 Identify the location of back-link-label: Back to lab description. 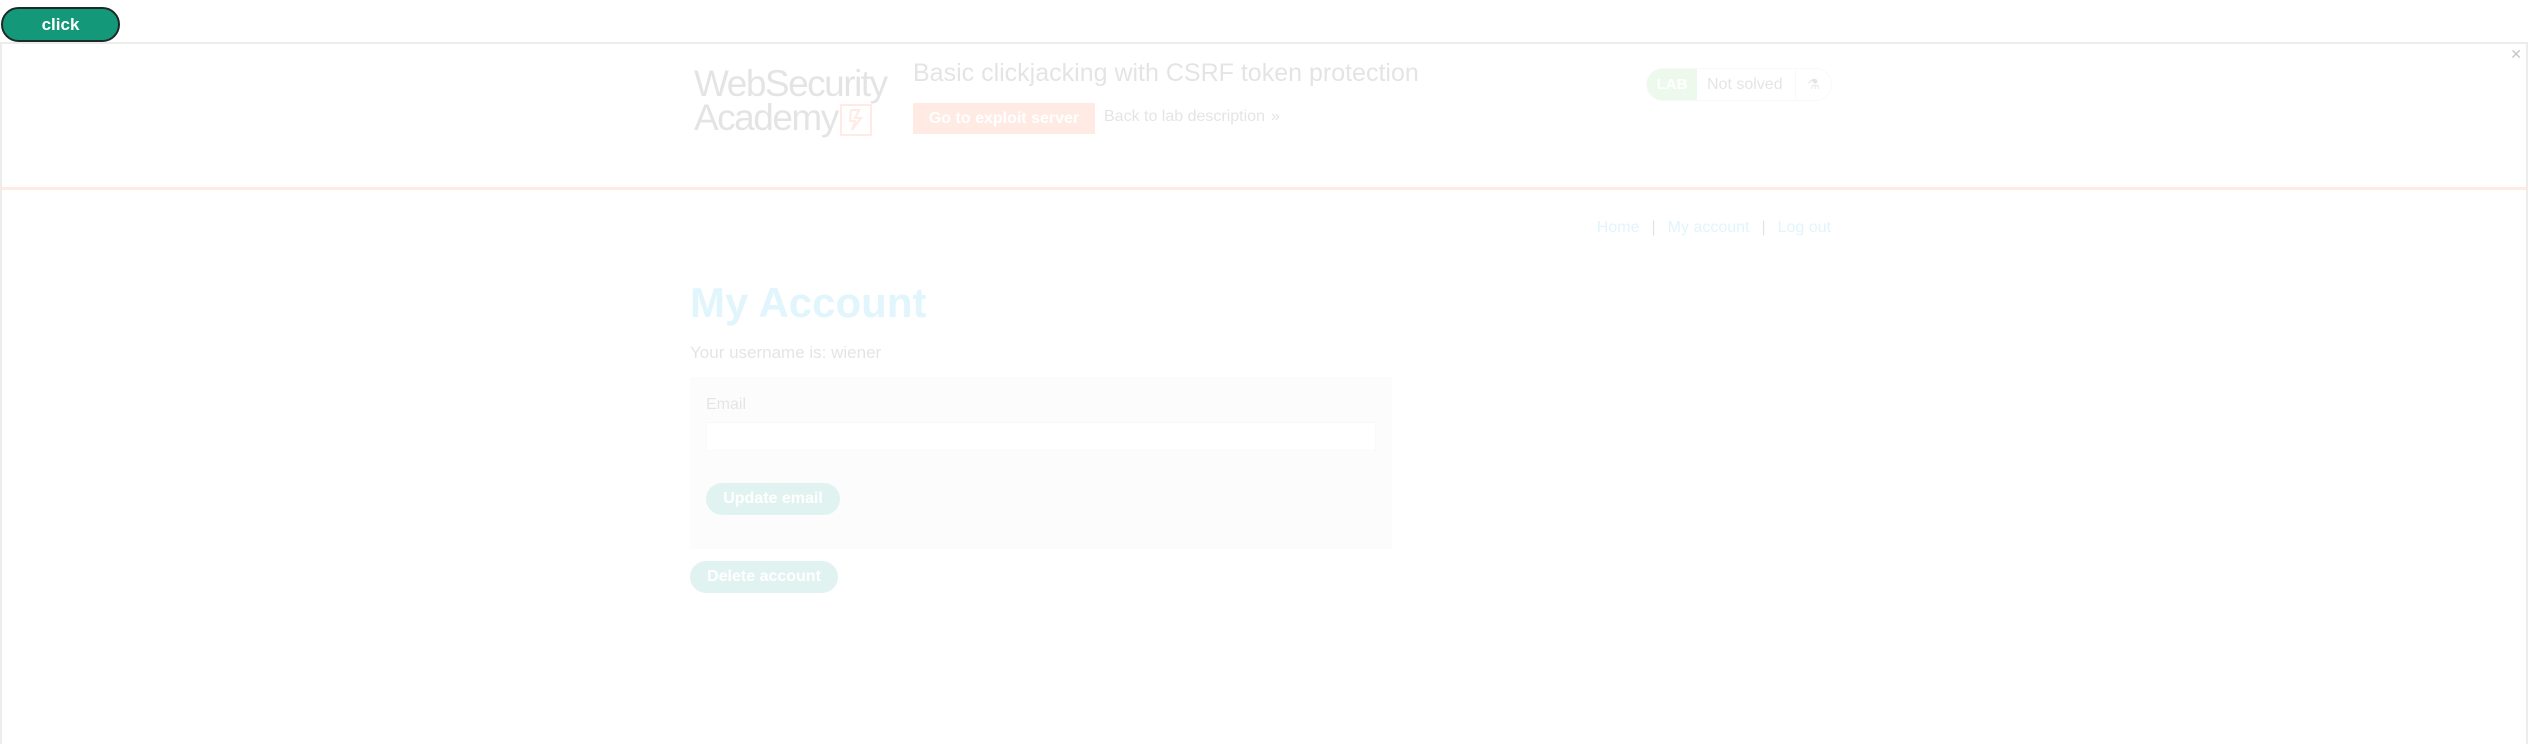
(1184, 116).